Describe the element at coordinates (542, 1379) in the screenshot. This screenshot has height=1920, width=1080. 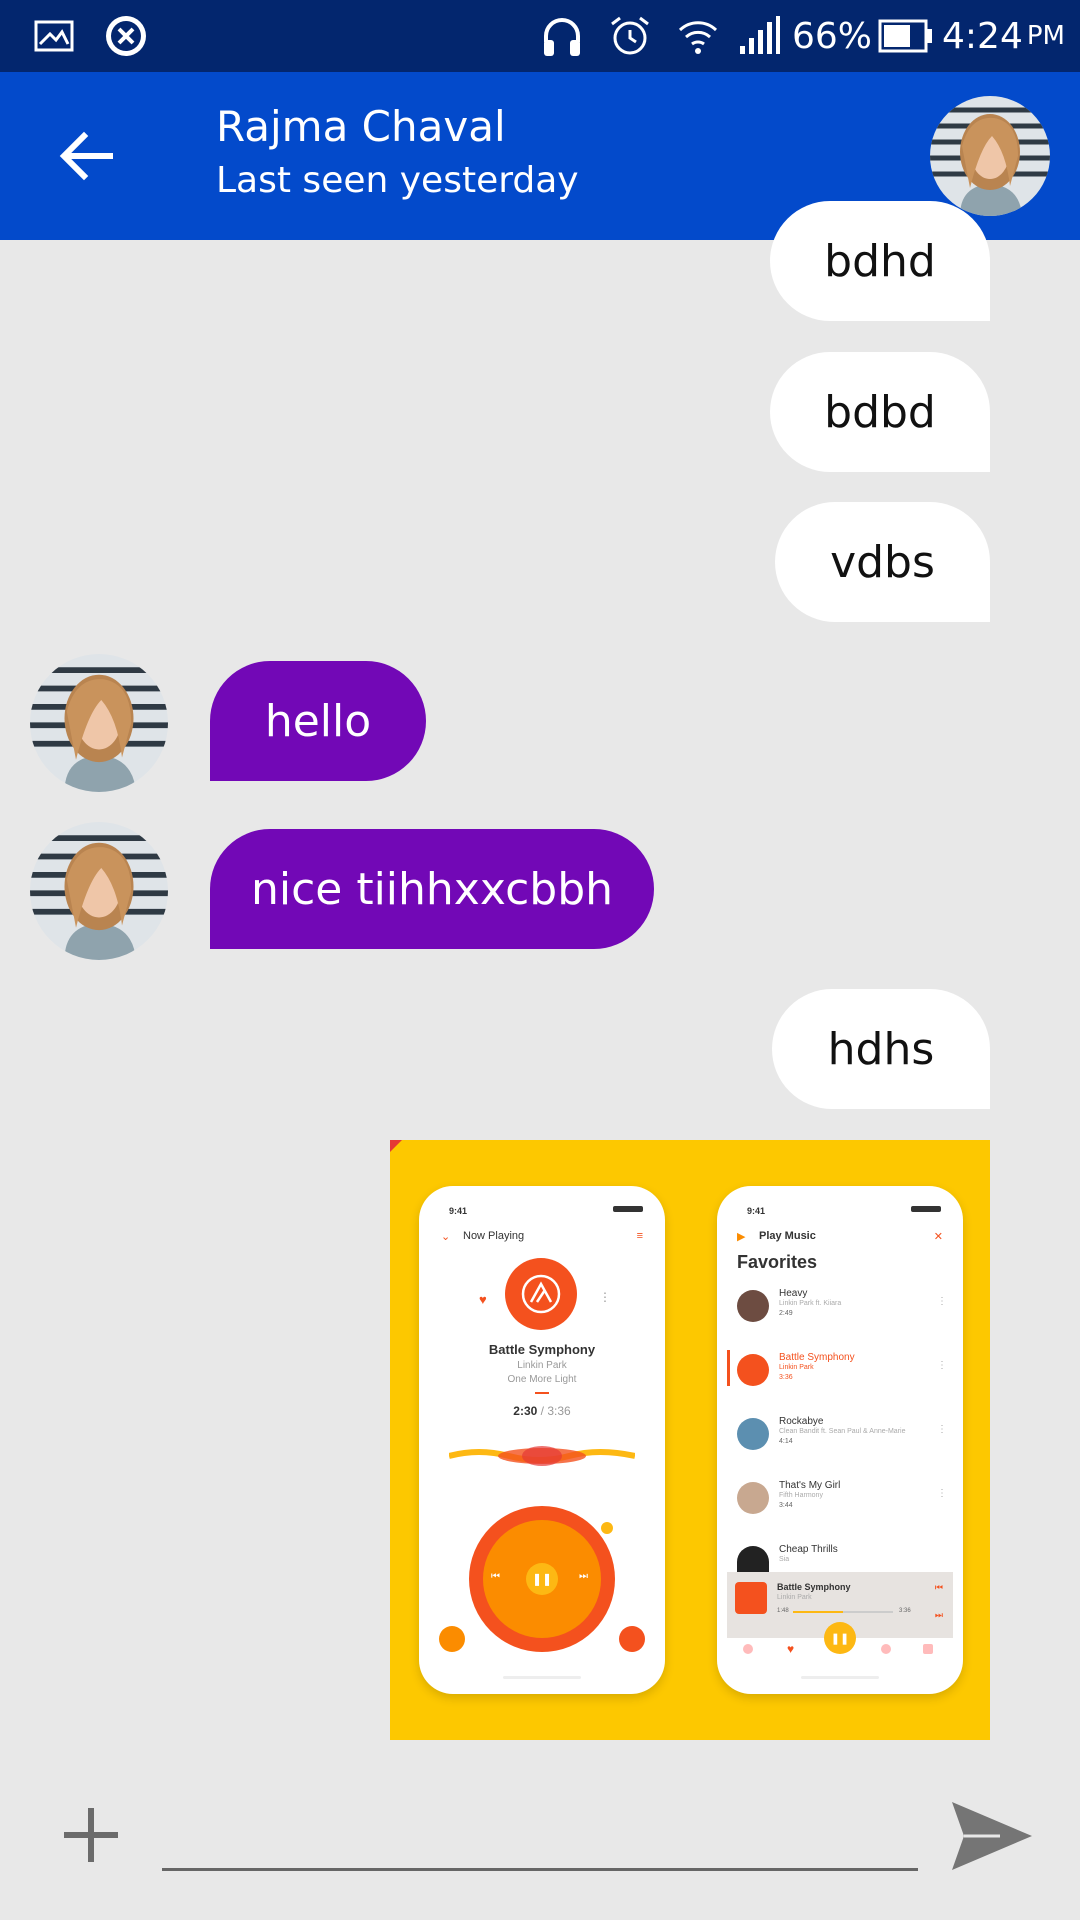
I see `song-album: One More Light` at that location.